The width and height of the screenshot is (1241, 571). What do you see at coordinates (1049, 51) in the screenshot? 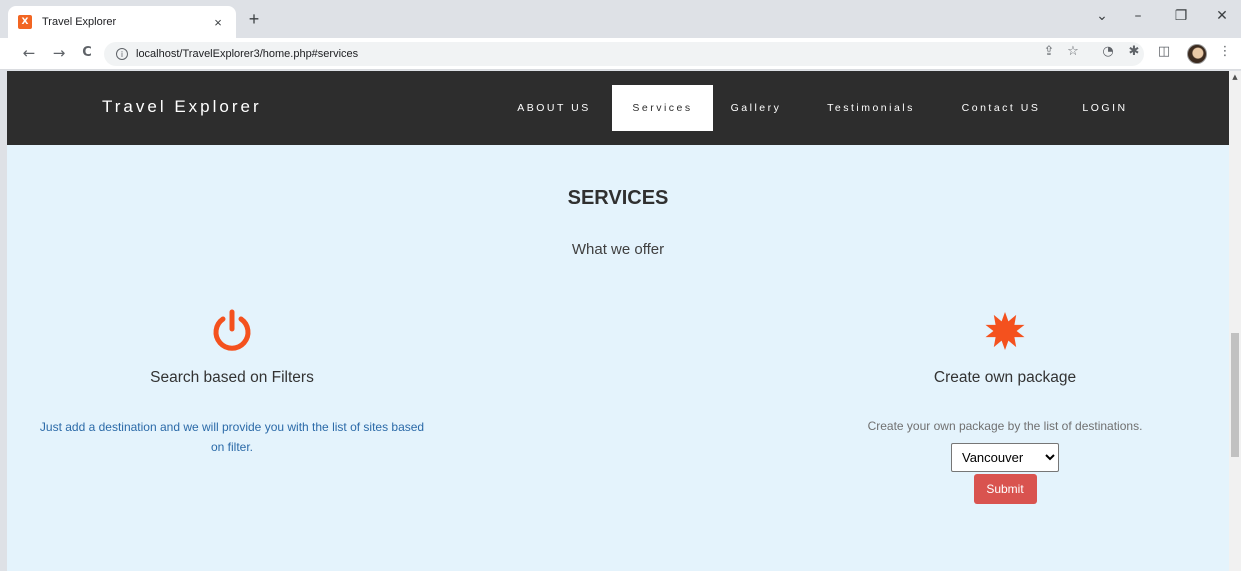
I see `share-icon: ⇪` at bounding box center [1049, 51].